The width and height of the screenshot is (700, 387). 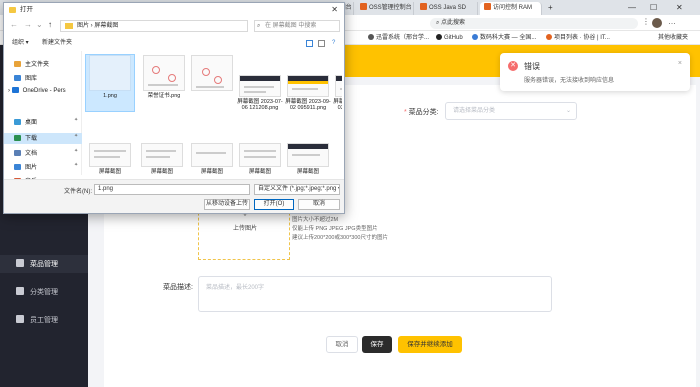 I want to click on file-item: 屏幕截图 2023-07-06 121208.png, so click(x=260, y=93).